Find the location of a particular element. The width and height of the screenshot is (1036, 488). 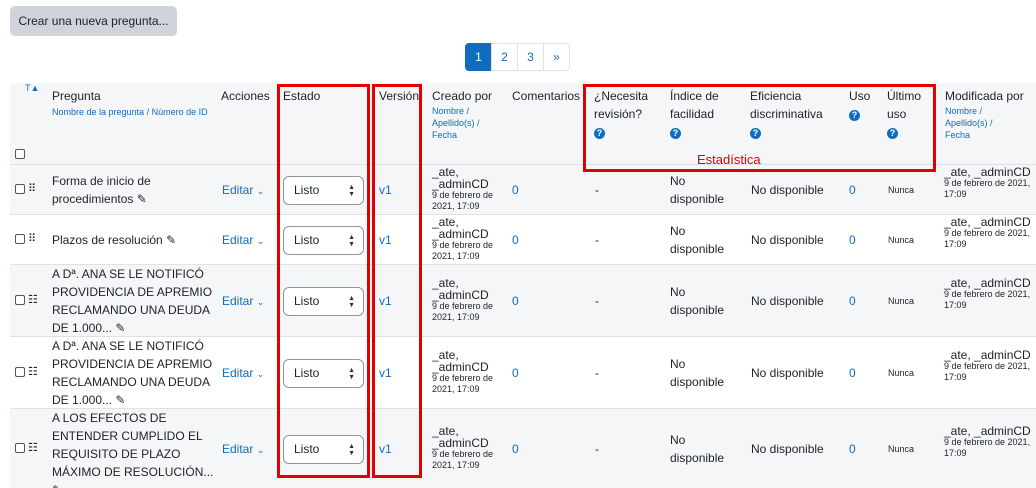

sort-by-created-date-link: Fecha is located at coordinates (444, 135).